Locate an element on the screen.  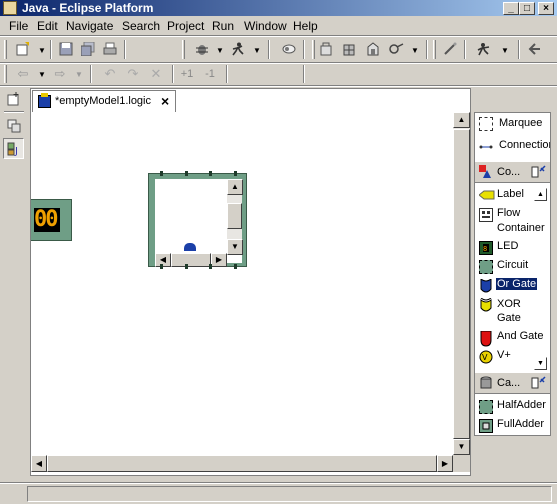
palette-item-and-gate: And Gate is located at coordinates (520, 336).